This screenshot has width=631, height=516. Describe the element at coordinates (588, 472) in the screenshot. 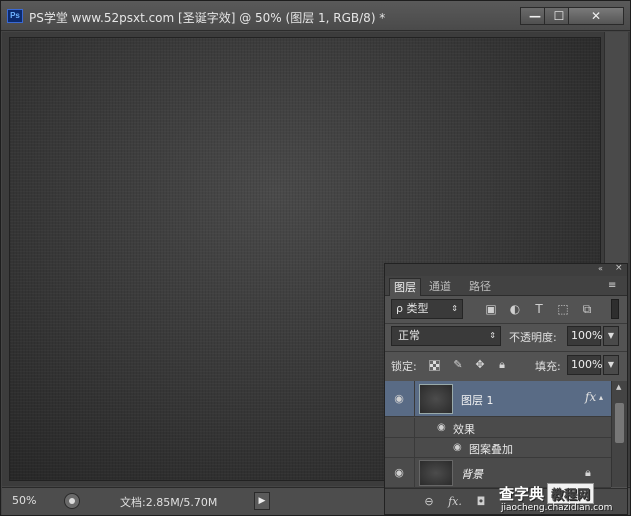

I see `layer-lock-icon: 🔒︎` at that location.